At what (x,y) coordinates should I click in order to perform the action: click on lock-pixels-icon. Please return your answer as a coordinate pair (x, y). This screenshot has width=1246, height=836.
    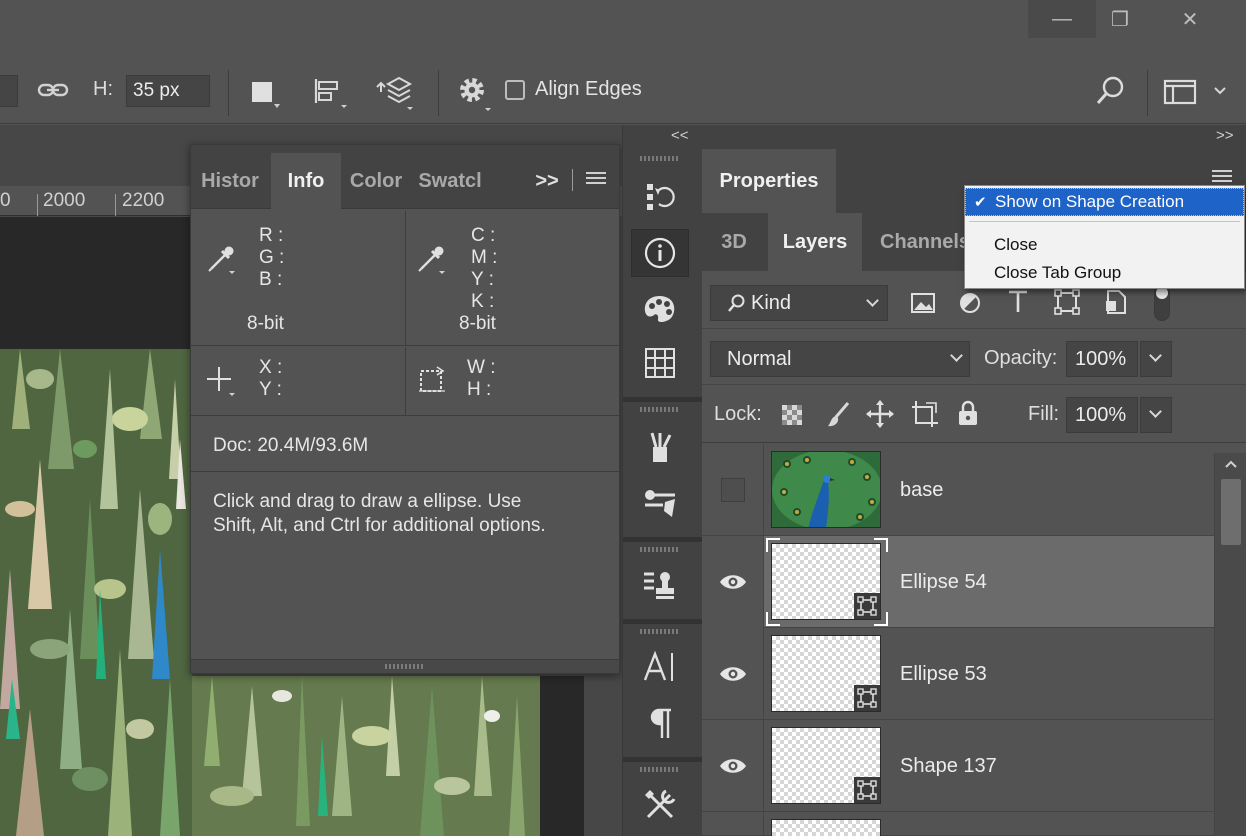
    Looking at the image, I should click on (839, 417).